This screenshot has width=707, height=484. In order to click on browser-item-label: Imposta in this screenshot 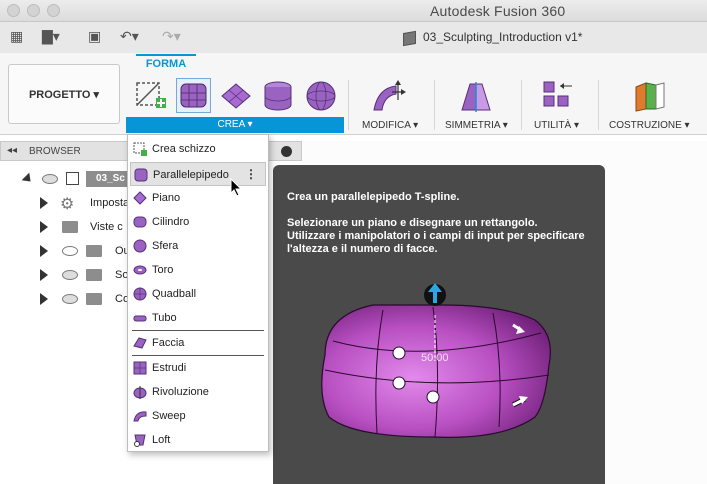, I will do `click(110, 203)`.